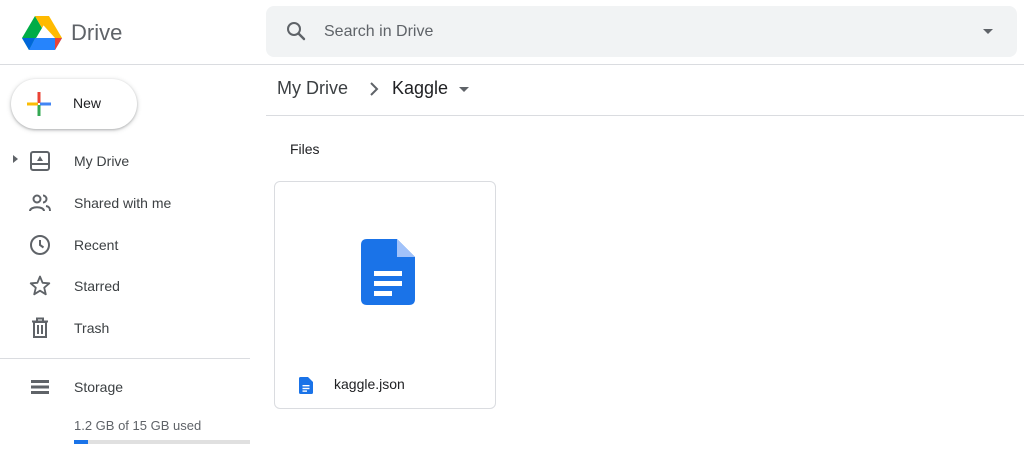 Image resolution: width=1024 pixels, height=451 pixels. What do you see at coordinates (125, 328) in the screenshot?
I see `sidebar-item-trash: Trash` at bounding box center [125, 328].